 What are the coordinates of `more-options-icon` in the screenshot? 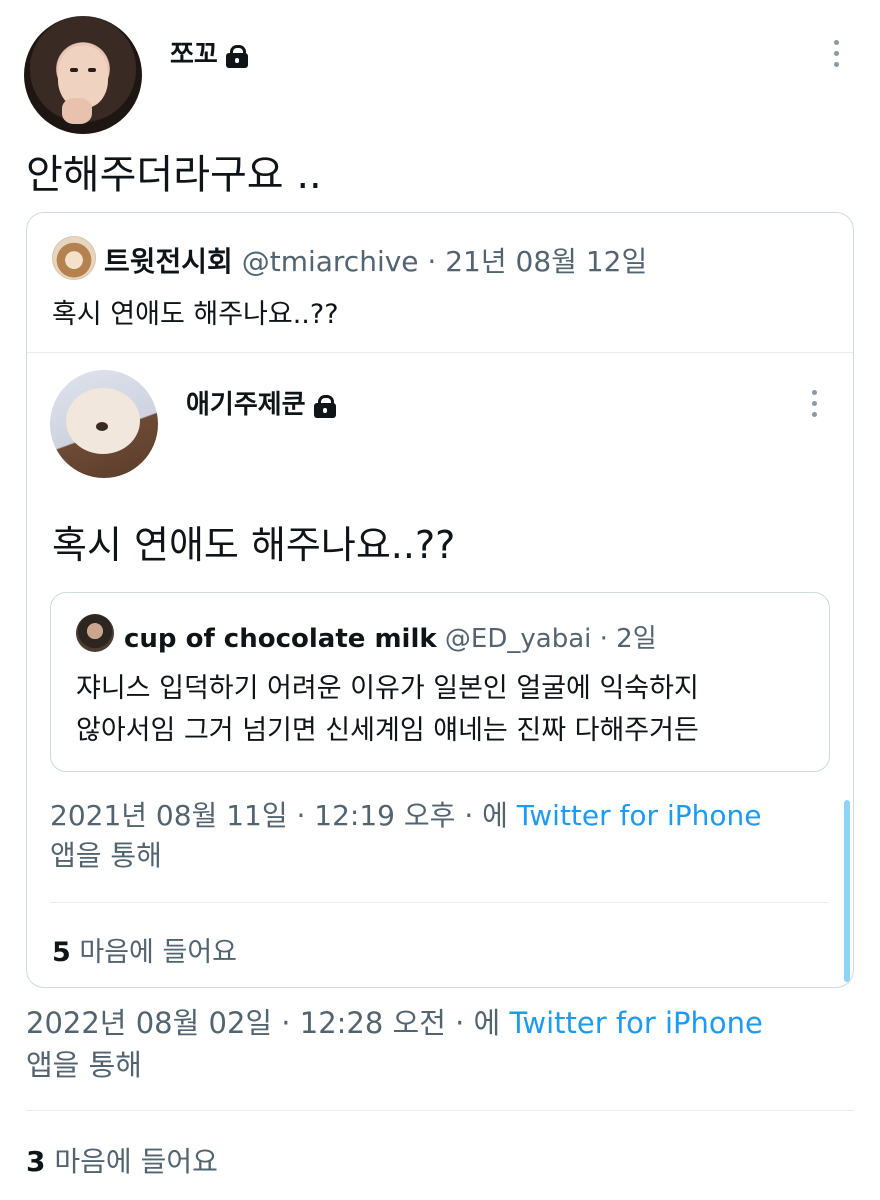 It's located at (838, 56).